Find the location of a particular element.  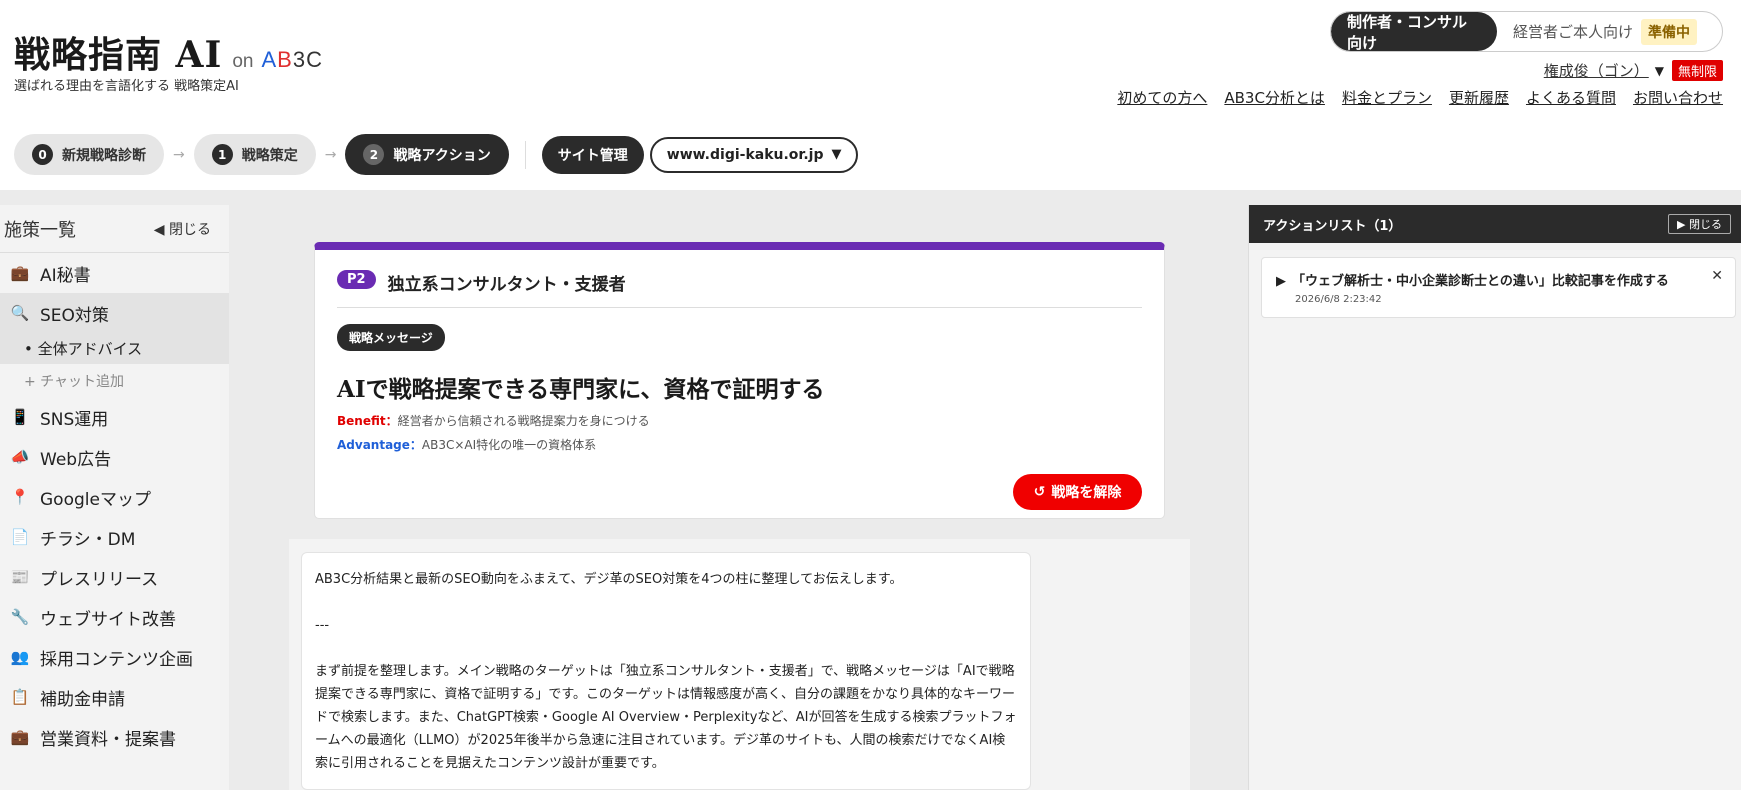

mode-toggle: 制作者・コンサル向け 経営者ご本人向け 準備中 is located at coordinates (1526, 31).